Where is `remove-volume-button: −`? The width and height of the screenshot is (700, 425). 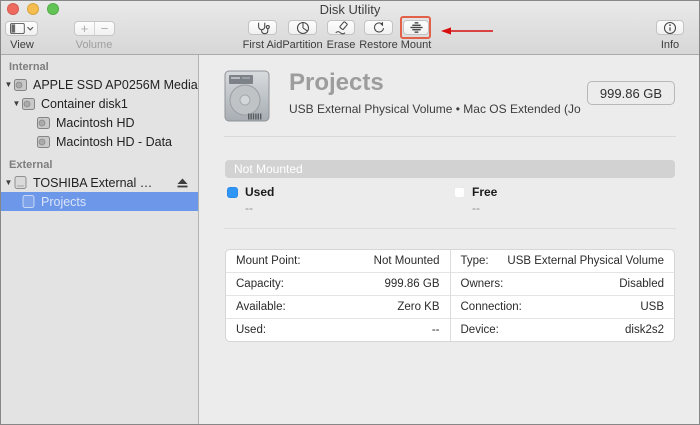 remove-volume-button: − is located at coordinates (104, 28).